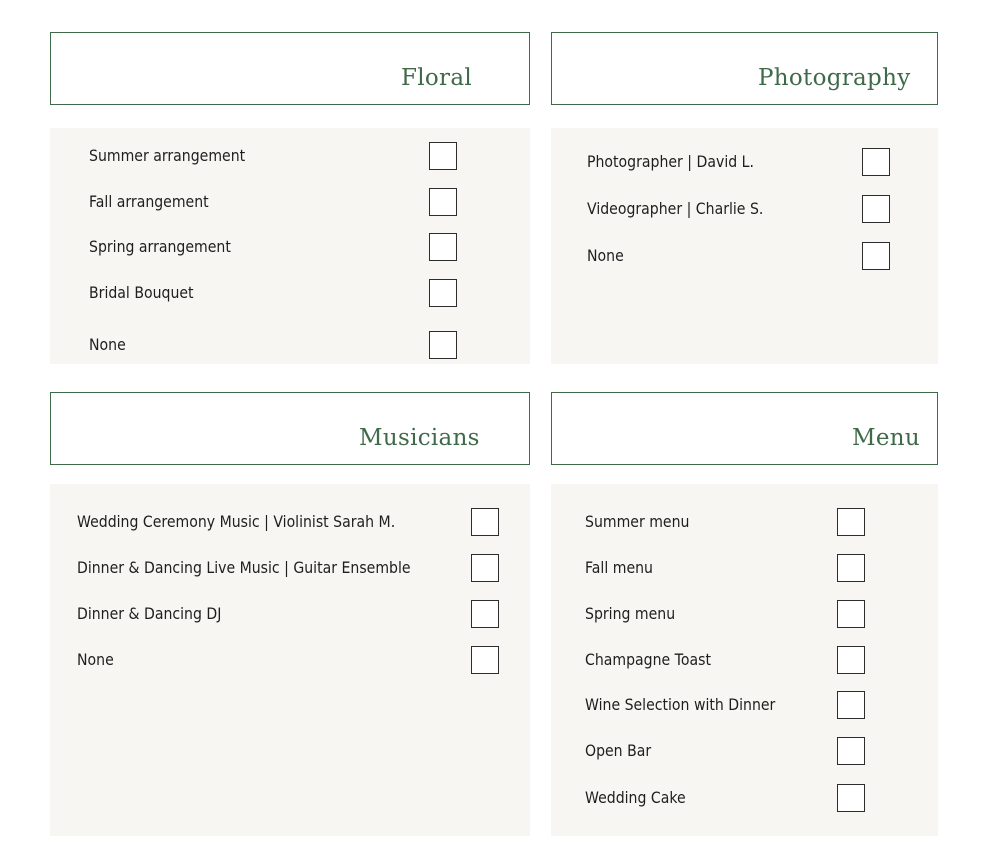 Image resolution: width=988 pixels, height=866 pixels. I want to click on option-label: Dinner & Dancing DJ, so click(149, 613).